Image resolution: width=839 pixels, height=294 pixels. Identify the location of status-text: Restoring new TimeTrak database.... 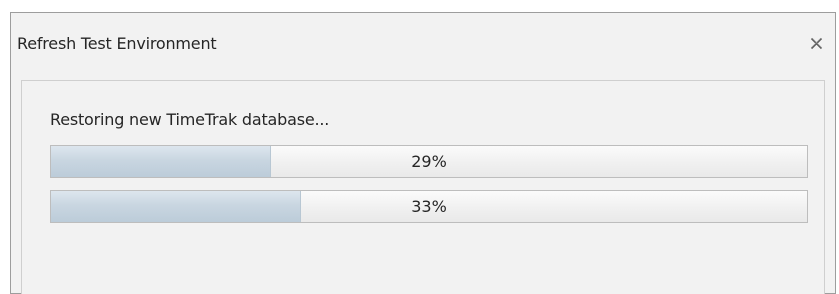
(190, 119).